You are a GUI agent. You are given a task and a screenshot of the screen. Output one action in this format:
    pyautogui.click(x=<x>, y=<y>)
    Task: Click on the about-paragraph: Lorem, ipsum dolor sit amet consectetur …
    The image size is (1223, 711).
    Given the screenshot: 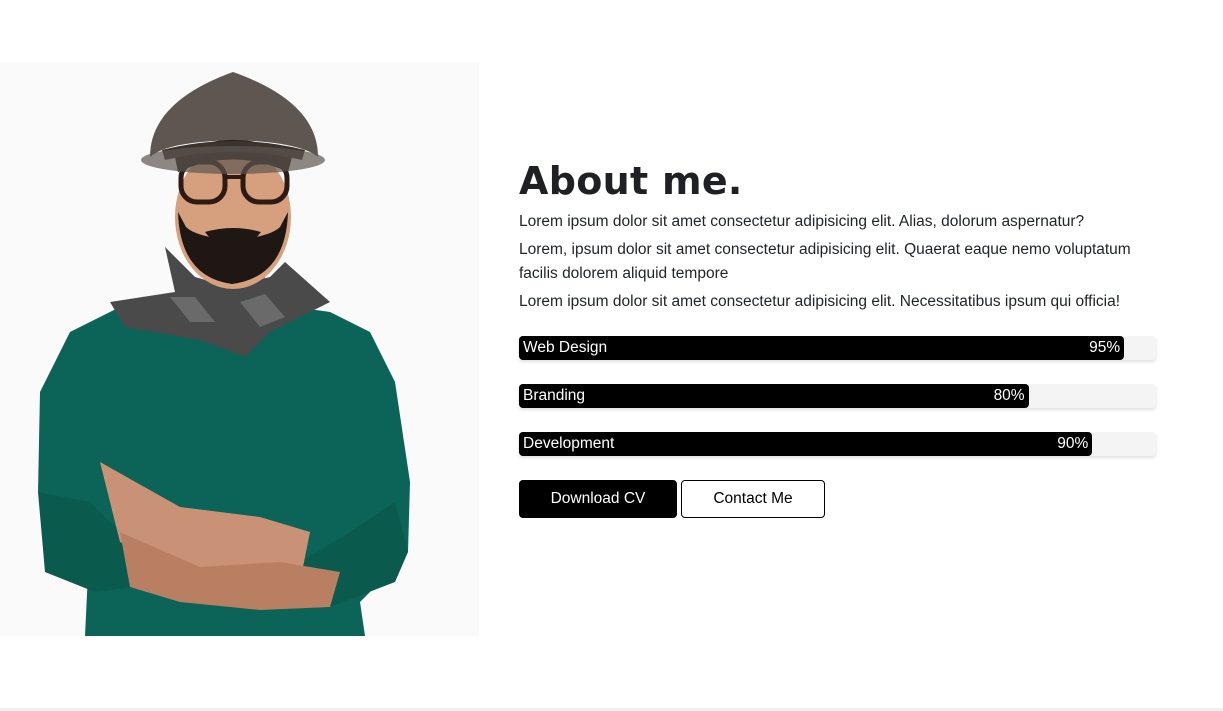 What is the action you would take?
    pyautogui.click(x=825, y=261)
    